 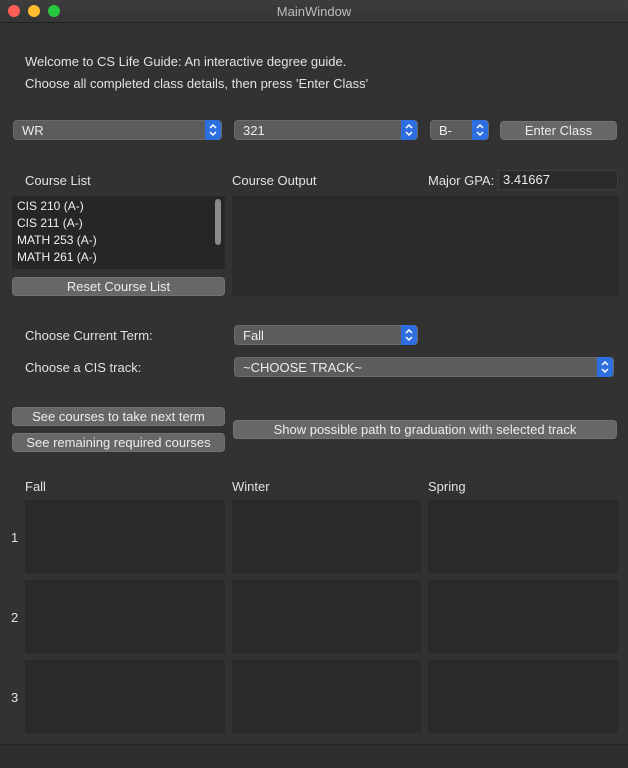 What do you see at coordinates (326, 335) in the screenshot?
I see `current-term-select: Fall` at bounding box center [326, 335].